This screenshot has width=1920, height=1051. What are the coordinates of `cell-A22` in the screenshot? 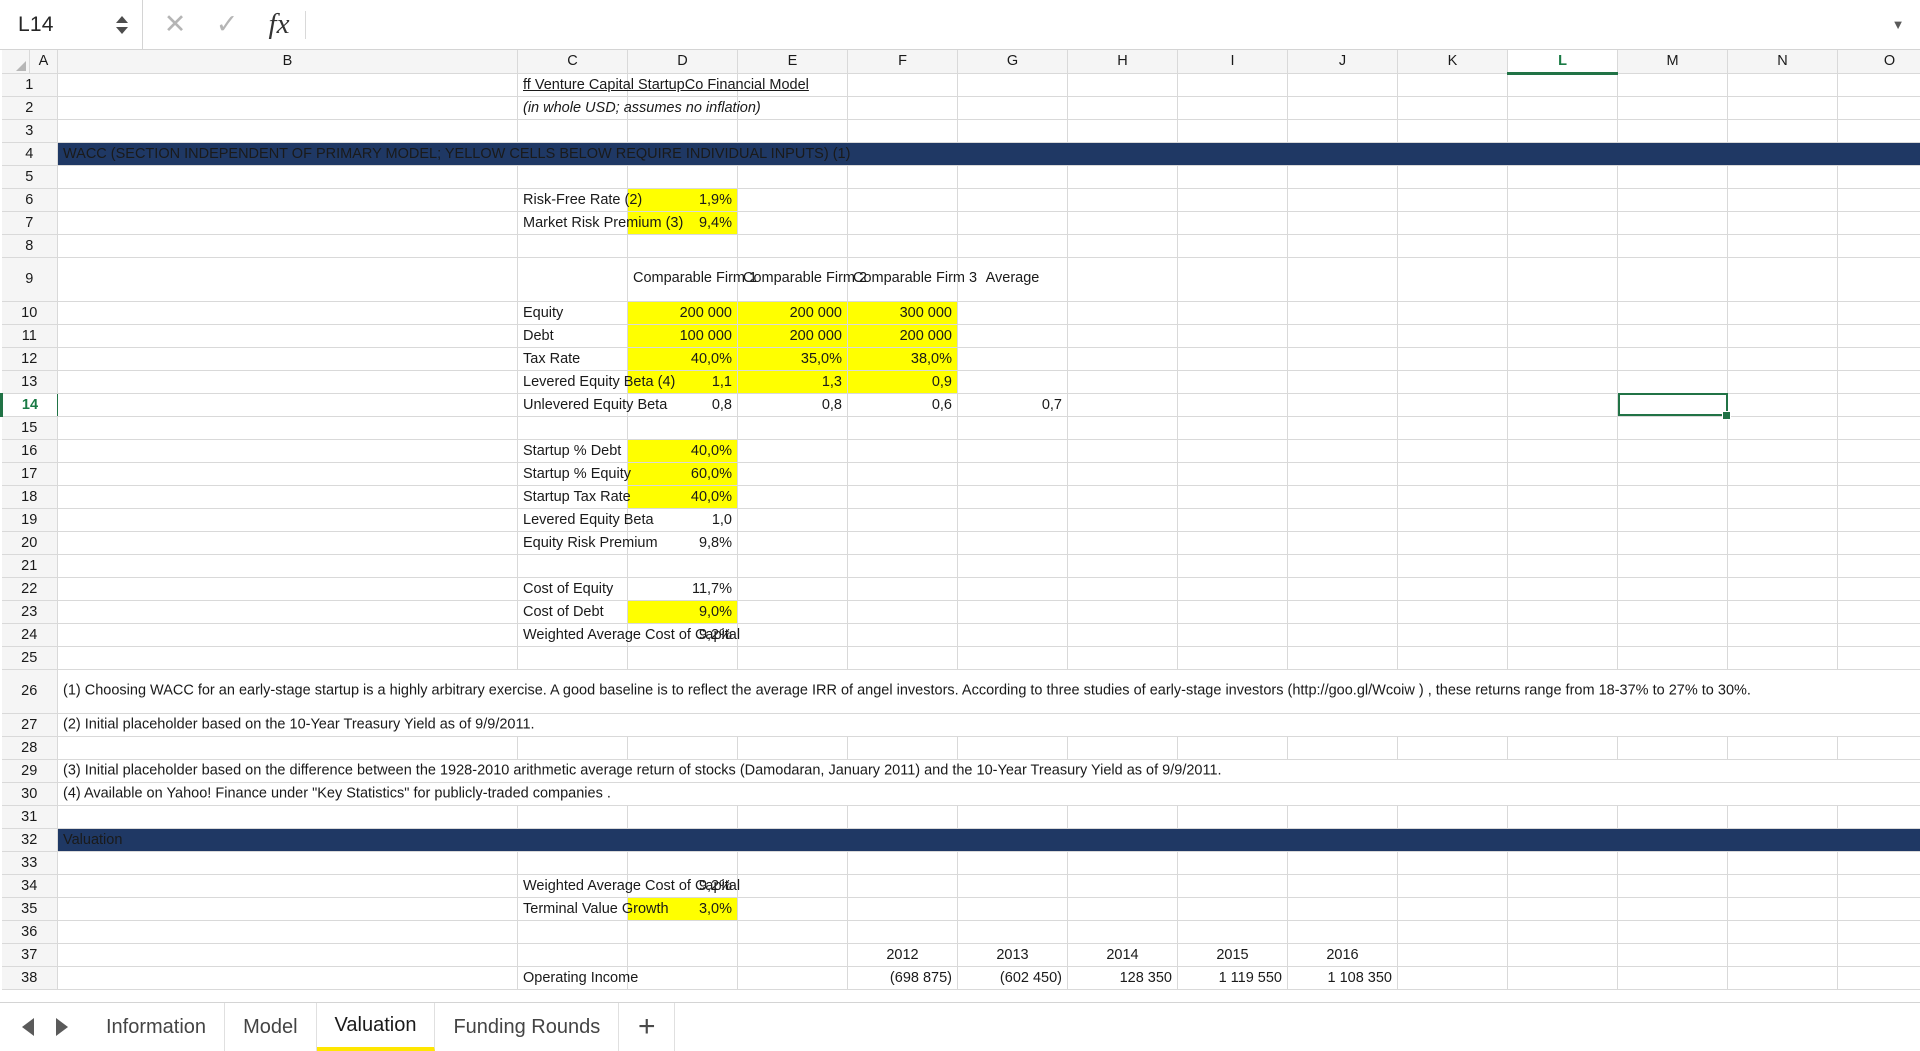 It's located at (287, 589).